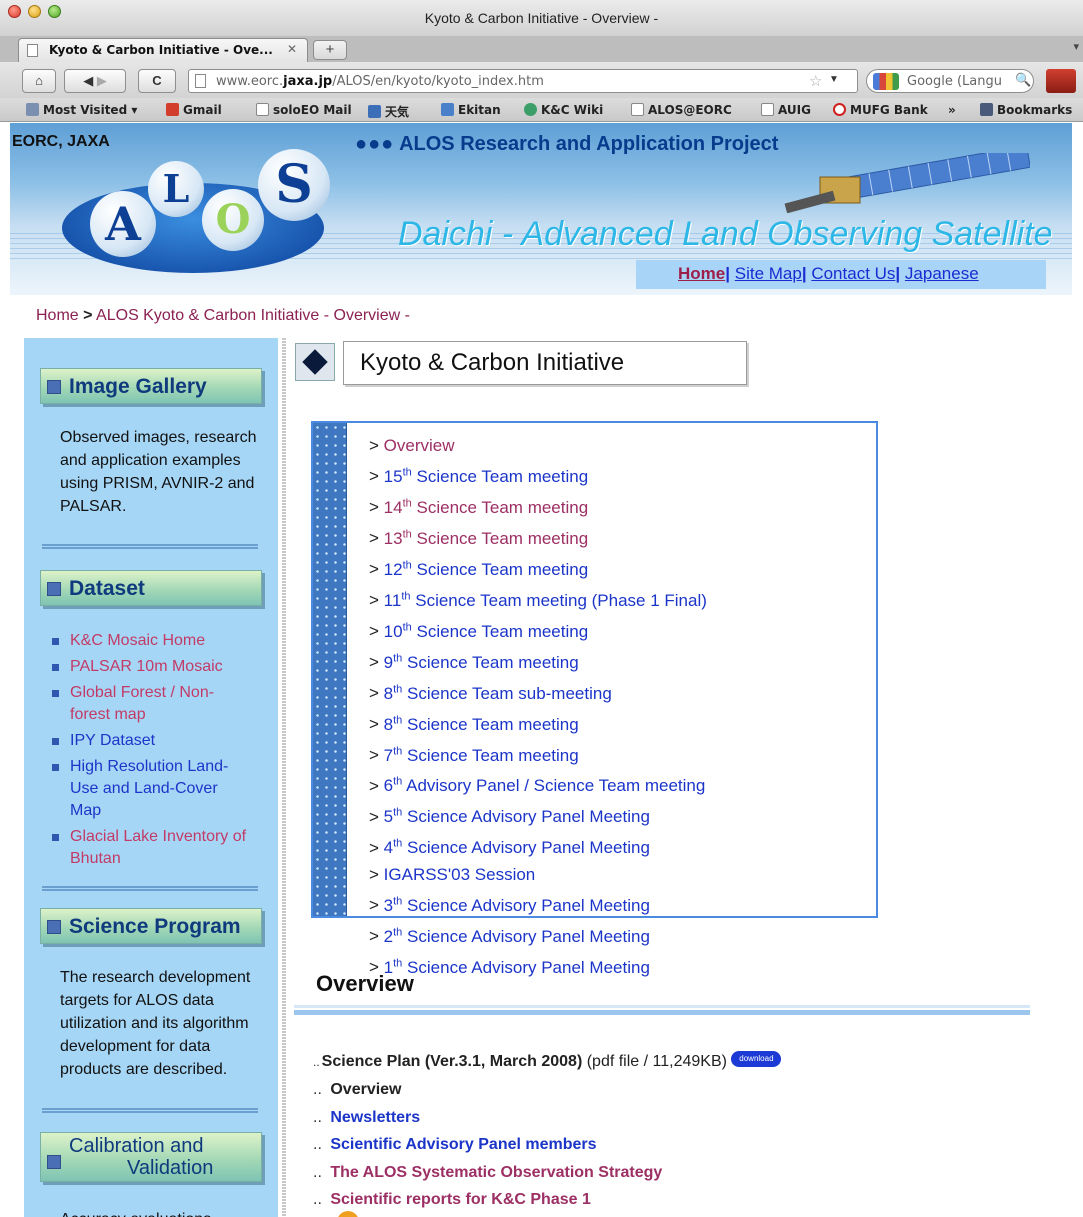 The image size is (1083, 1217). I want to click on tab-close-icon: ✕, so click(292, 49).